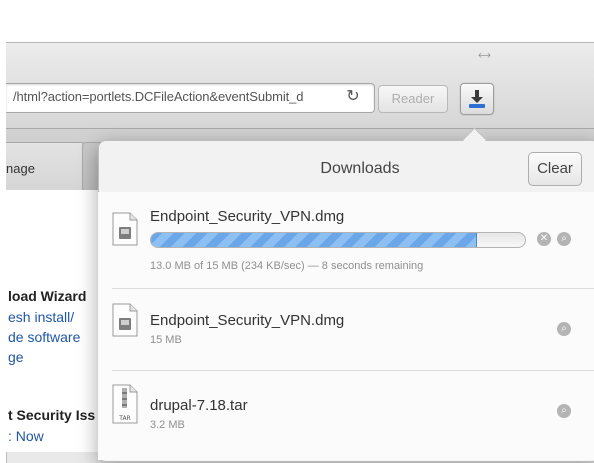 The image size is (594, 463). Describe the element at coordinates (167, 425) in the screenshot. I see `download-status: 3.2 MB` at that location.